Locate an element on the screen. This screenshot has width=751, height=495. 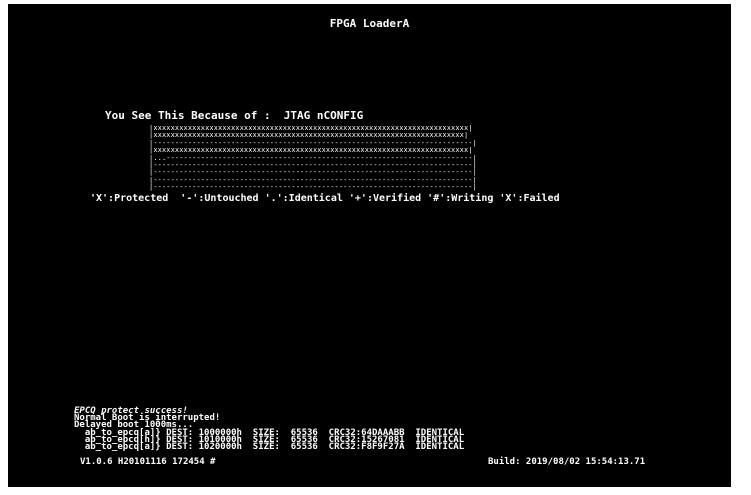
version-text: V1.0.6 H20101116 172454 # is located at coordinates (148, 462).